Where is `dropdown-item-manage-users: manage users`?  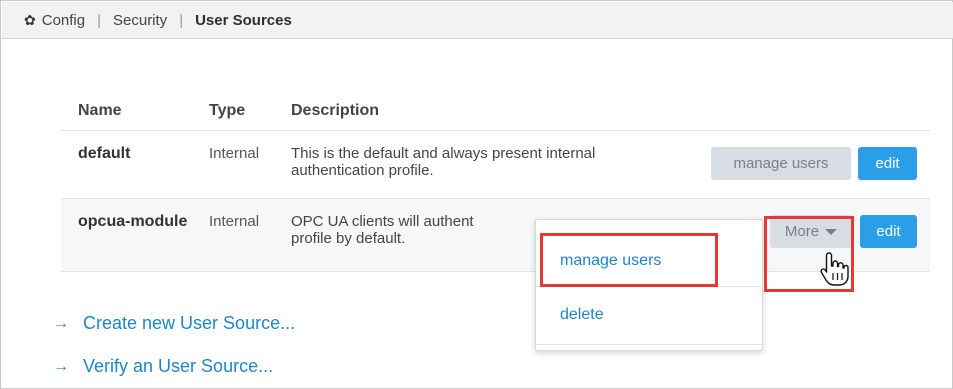 dropdown-item-manage-users: manage users is located at coordinates (649, 261).